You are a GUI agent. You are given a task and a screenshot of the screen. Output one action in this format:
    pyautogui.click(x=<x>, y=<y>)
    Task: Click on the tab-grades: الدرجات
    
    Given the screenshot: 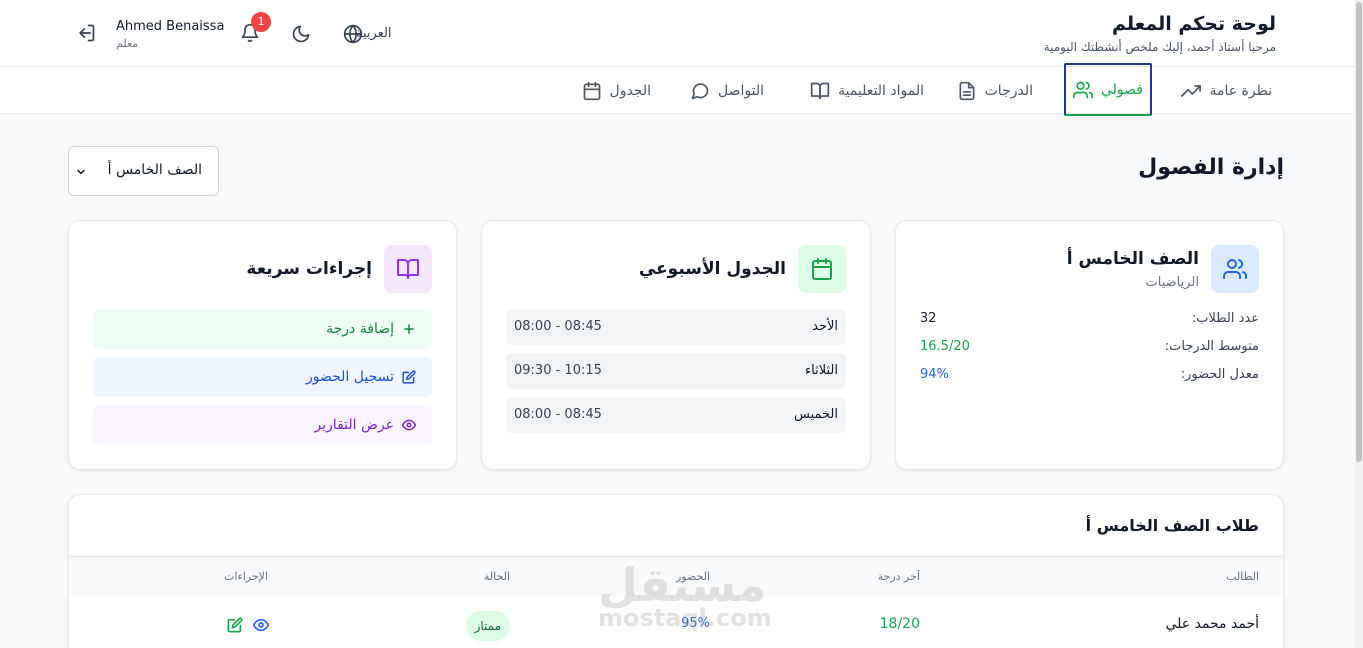 What is the action you would take?
    pyautogui.click(x=995, y=90)
    